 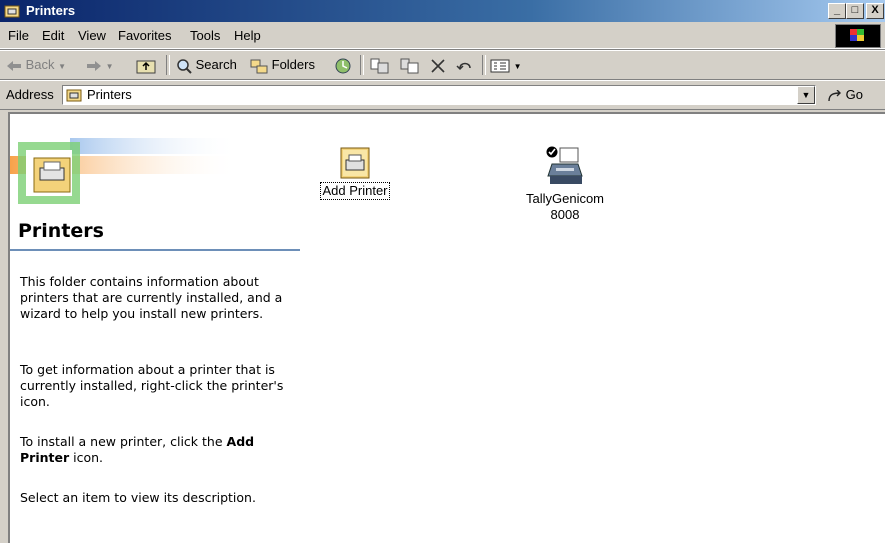 What do you see at coordinates (858, 36) in the screenshot?
I see `windows-logo-icon` at bounding box center [858, 36].